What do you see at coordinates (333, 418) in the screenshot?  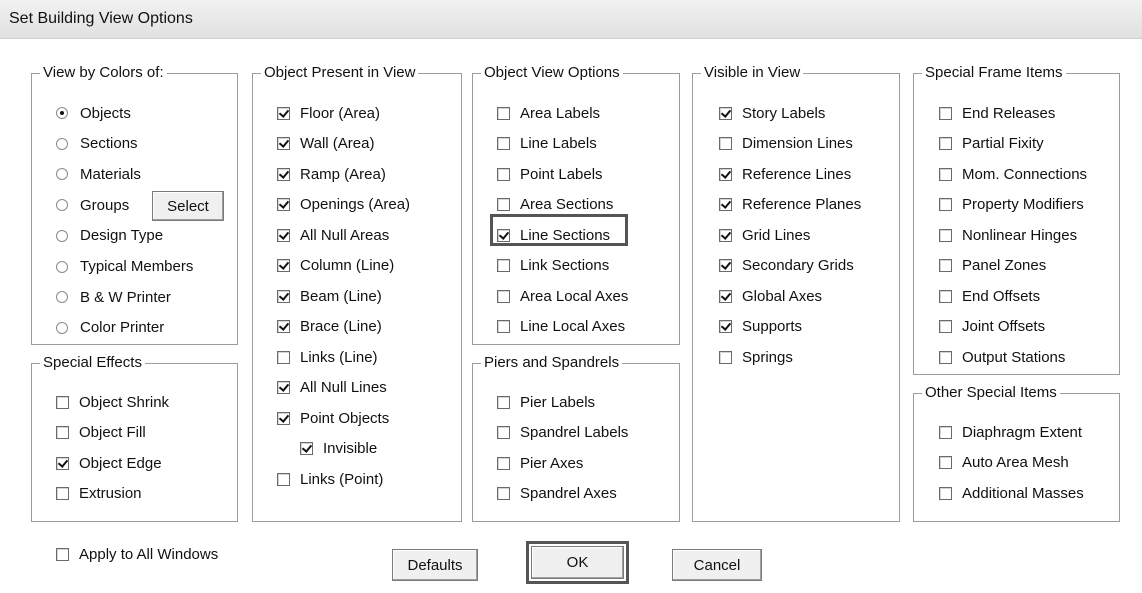 I see `point-objects-row: Point Objects` at bounding box center [333, 418].